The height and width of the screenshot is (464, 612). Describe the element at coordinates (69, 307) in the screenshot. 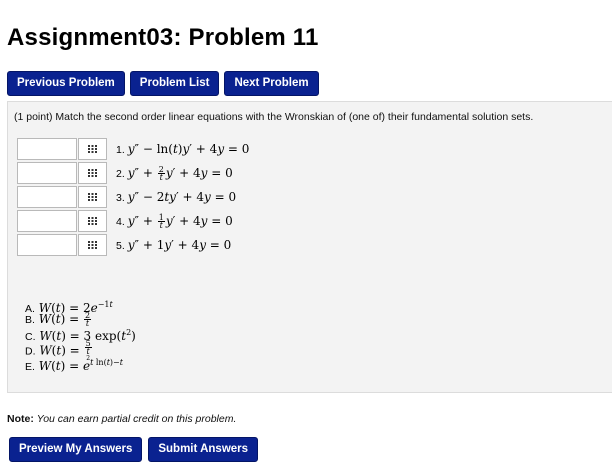

I see `option-a: A. W(t) = 2e−1t` at that location.